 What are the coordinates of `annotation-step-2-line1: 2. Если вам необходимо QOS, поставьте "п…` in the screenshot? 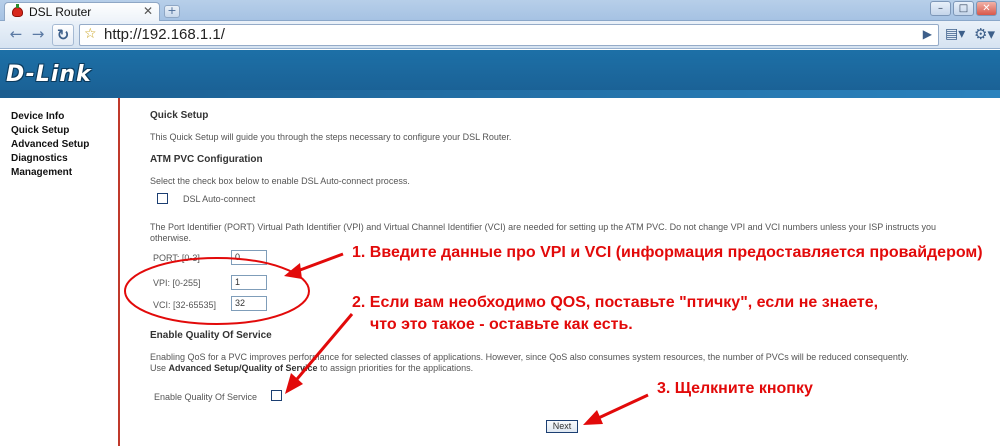 It's located at (615, 302).